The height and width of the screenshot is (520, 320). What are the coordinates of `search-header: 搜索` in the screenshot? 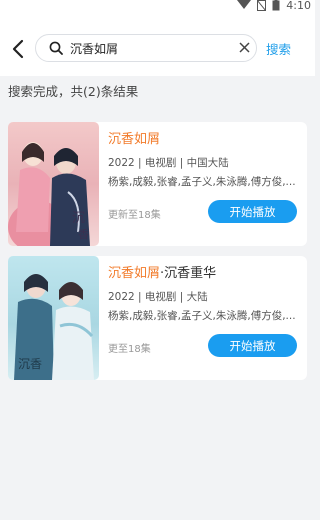 It's located at (157, 44).